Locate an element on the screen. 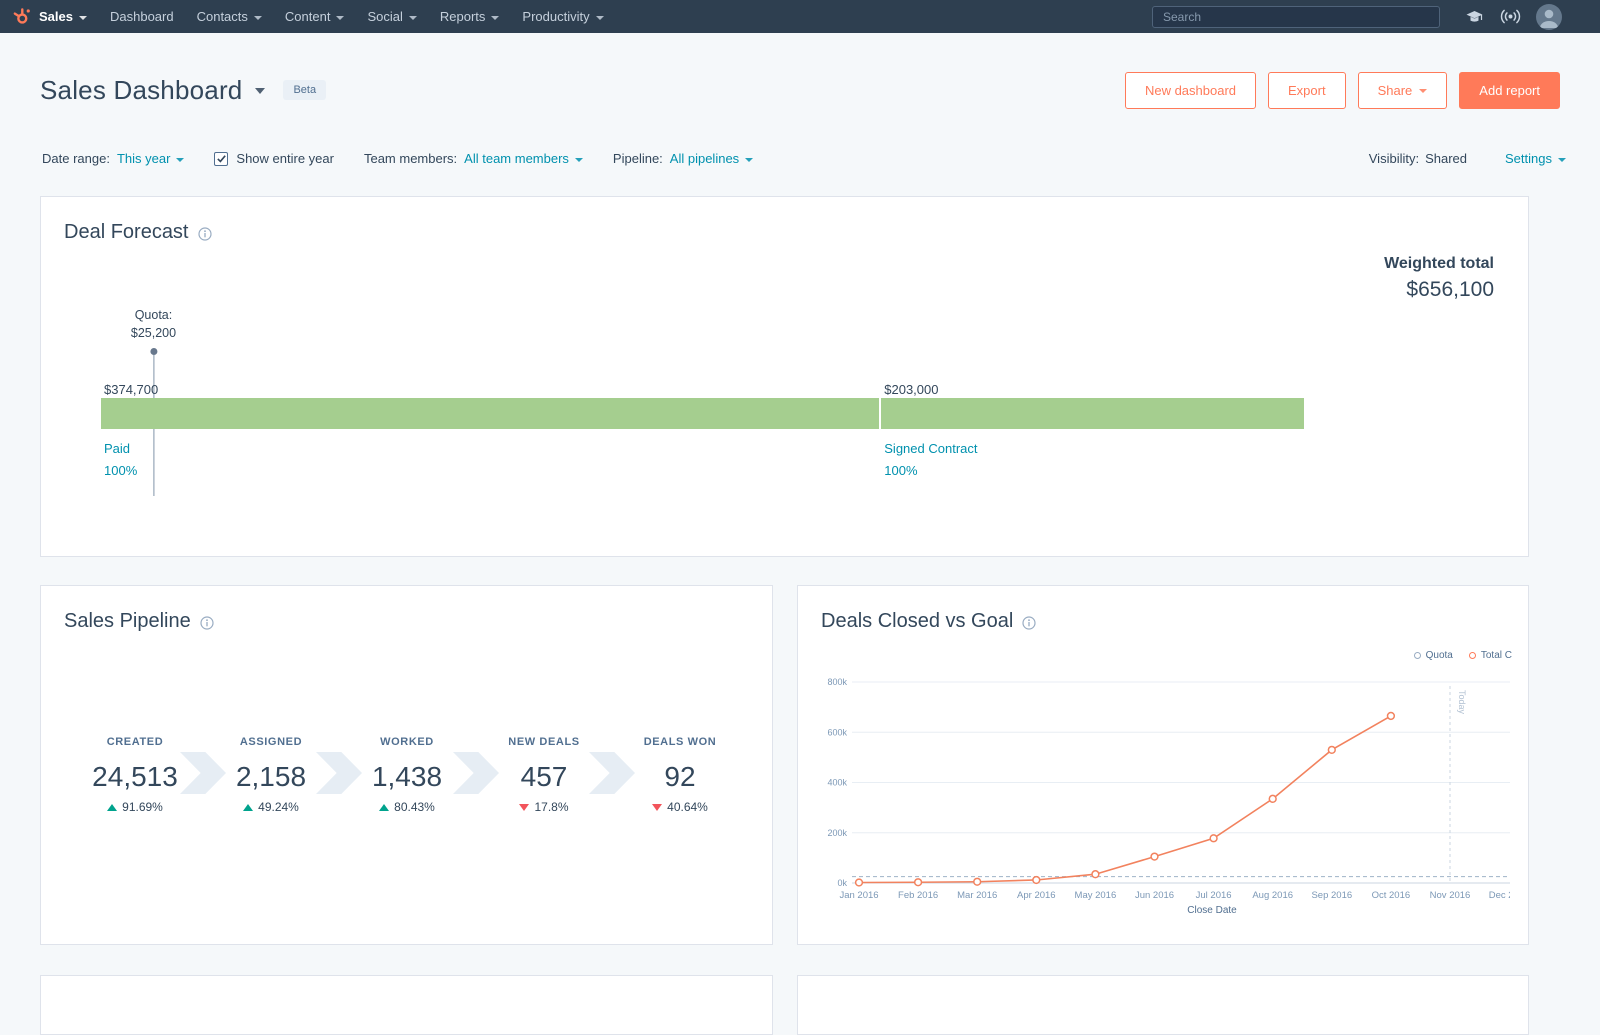 This screenshot has height=1035, width=1600. export-button: Export is located at coordinates (1307, 90).